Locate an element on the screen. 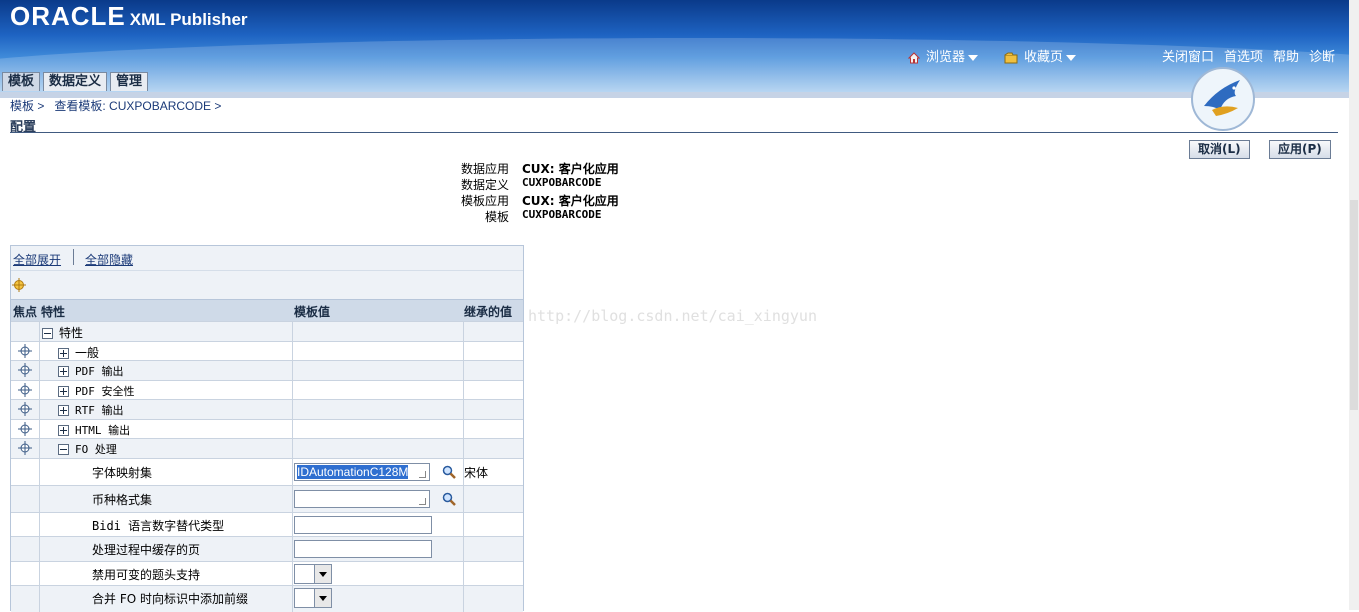  info-template: 模板 CUXPOBARCODE is located at coordinates (679, 216).